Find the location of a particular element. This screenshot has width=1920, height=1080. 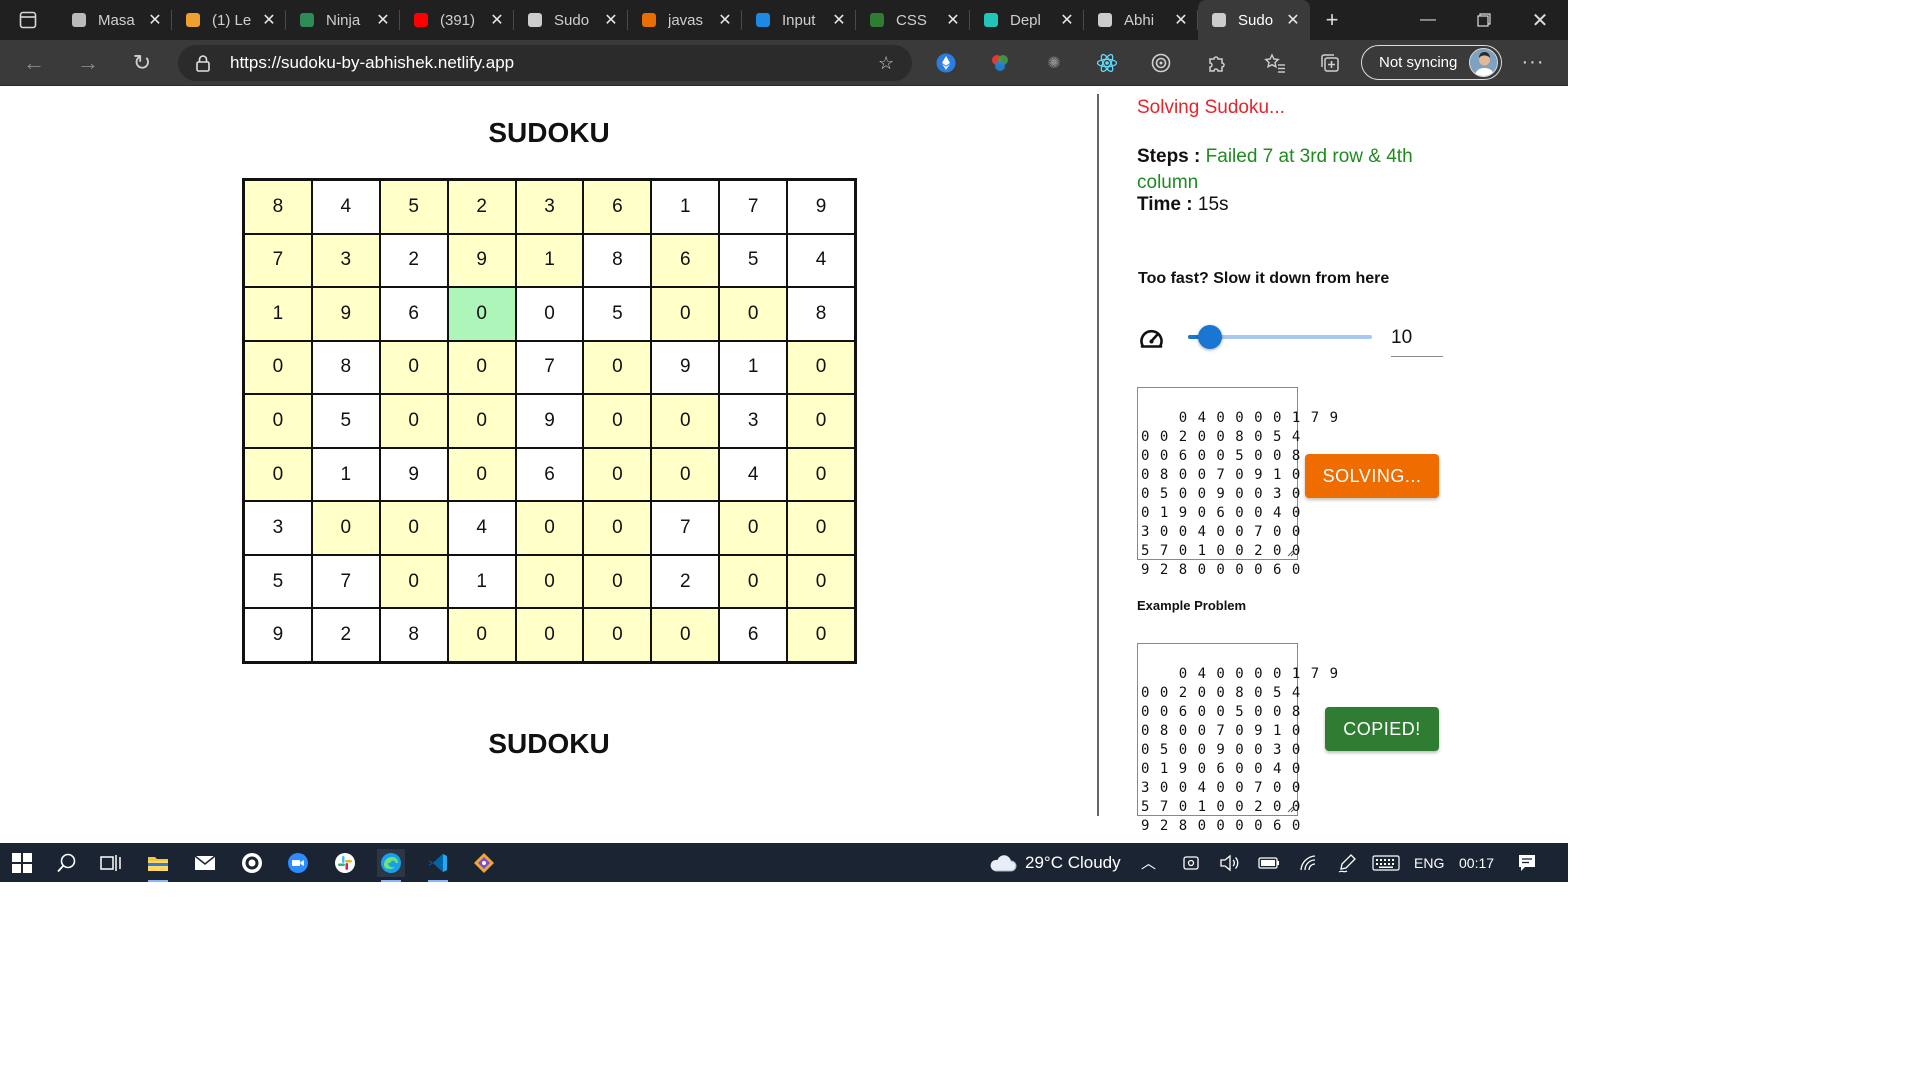

browser-tab: (1) Le ✕ is located at coordinates (229, 20).